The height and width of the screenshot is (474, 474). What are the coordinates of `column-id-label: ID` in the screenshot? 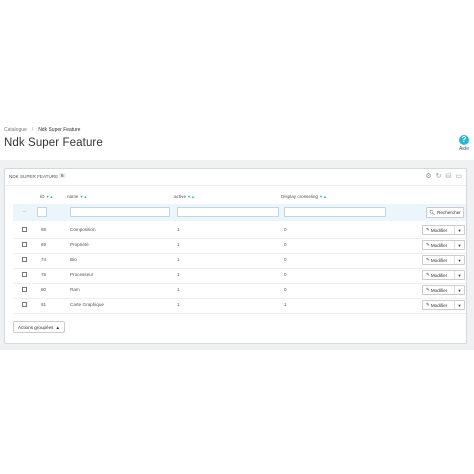 It's located at (42, 196).